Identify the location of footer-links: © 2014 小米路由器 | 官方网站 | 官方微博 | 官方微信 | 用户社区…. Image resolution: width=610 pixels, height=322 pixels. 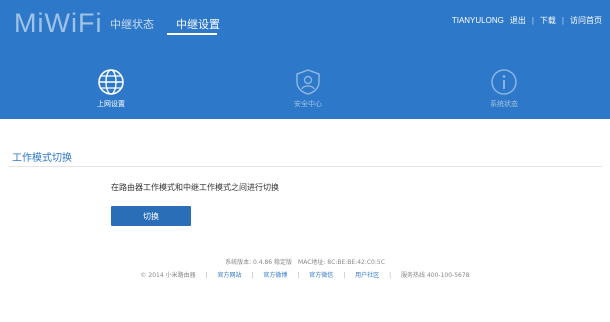
(305, 274).